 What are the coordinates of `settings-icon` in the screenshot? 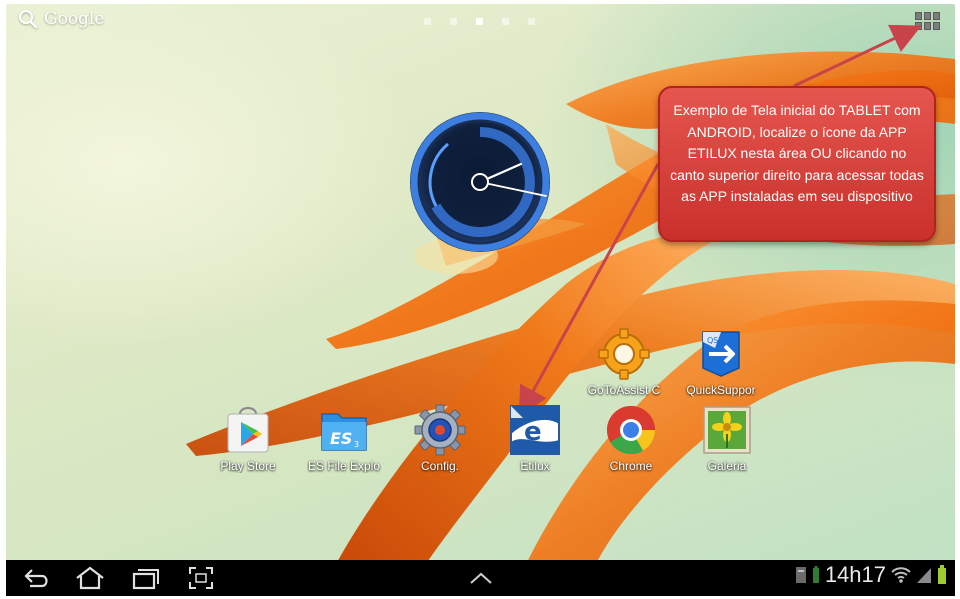 It's located at (440, 430).